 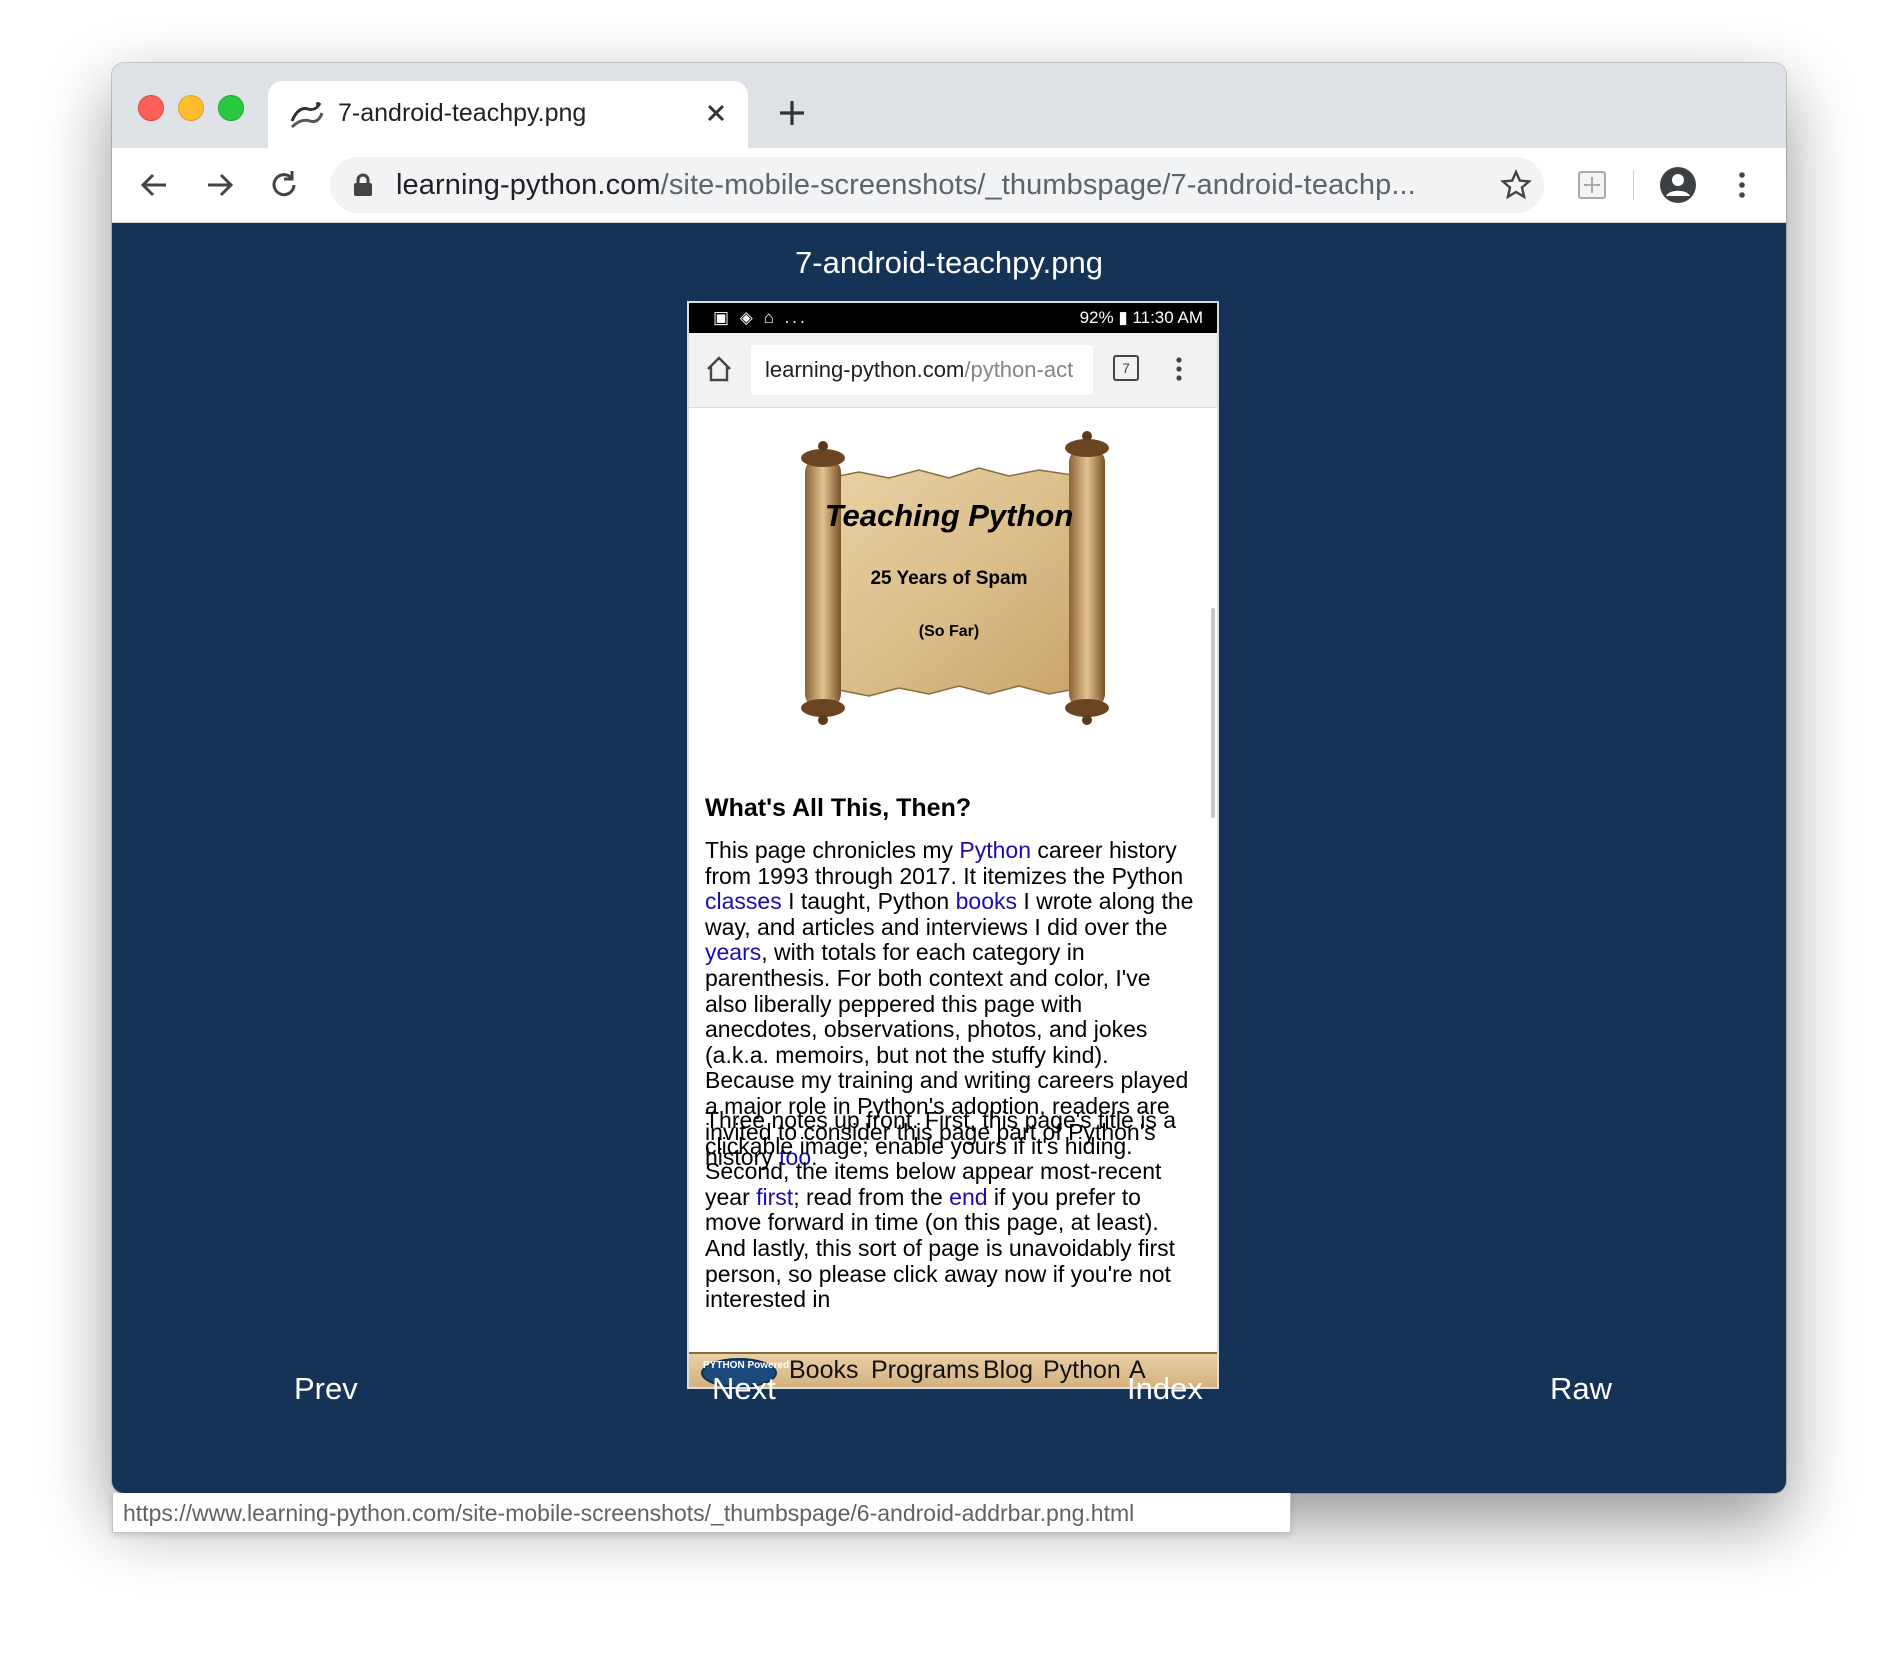 I want to click on footer-link-python: Python, so click(x=1082, y=1370).